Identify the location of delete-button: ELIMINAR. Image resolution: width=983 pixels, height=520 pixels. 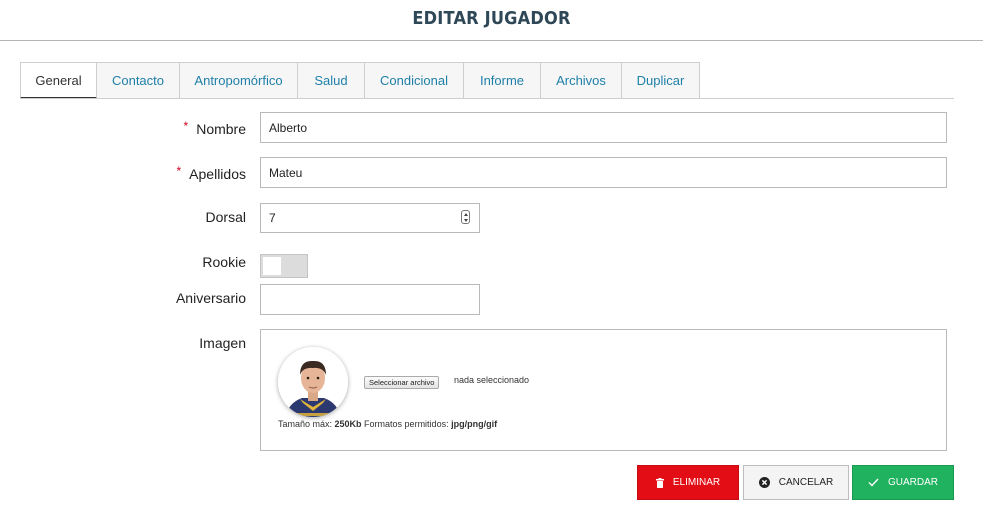
(688, 482).